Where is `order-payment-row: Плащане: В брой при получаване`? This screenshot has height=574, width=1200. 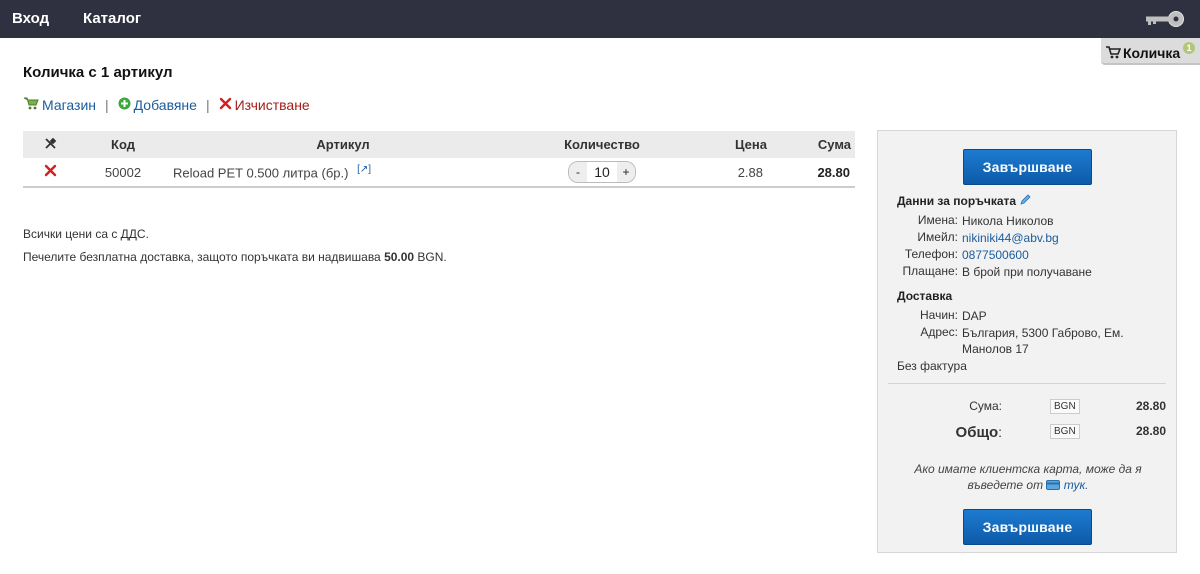
order-payment-row: Плащане: В брой при получаване is located at coordinates (1028, 272).